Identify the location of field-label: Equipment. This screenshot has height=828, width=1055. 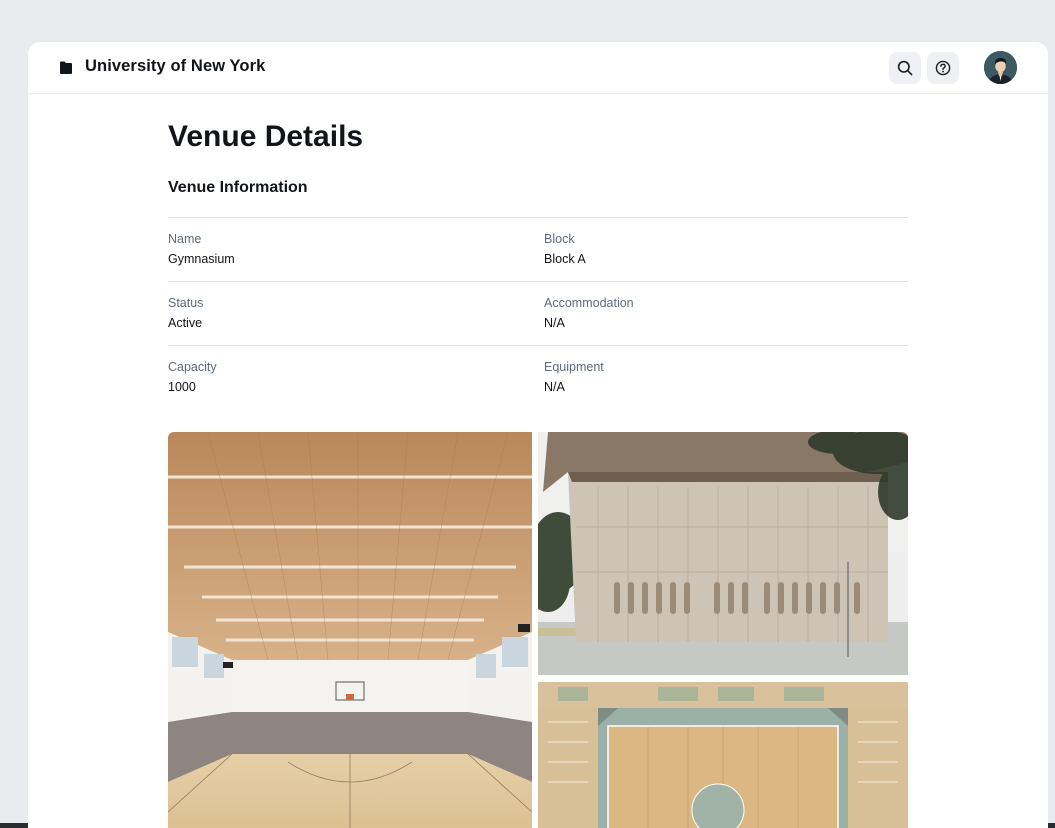
(574, 367).